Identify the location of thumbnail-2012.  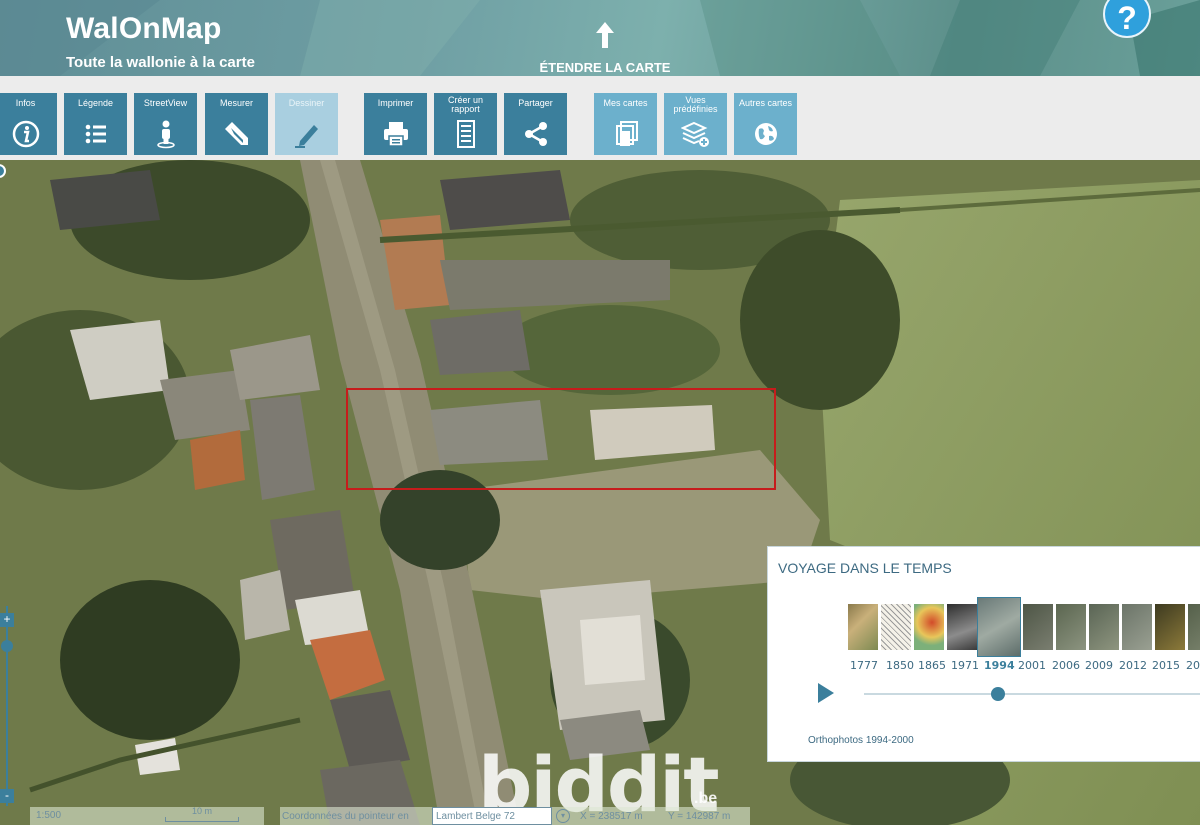
(1137, 627).